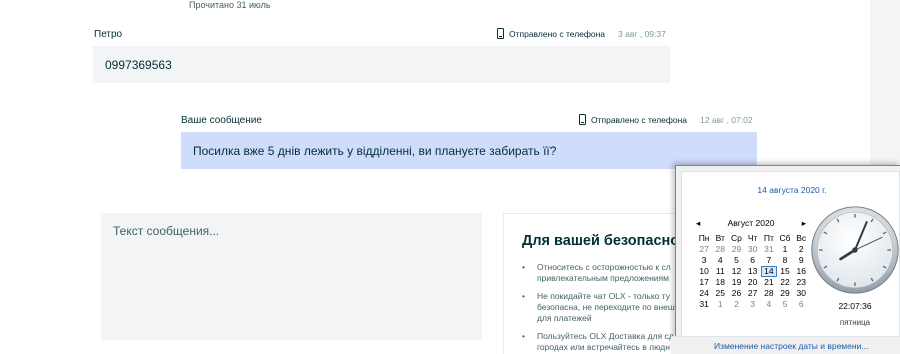  I want to click on calendar-day: 25, so click(720, 293).